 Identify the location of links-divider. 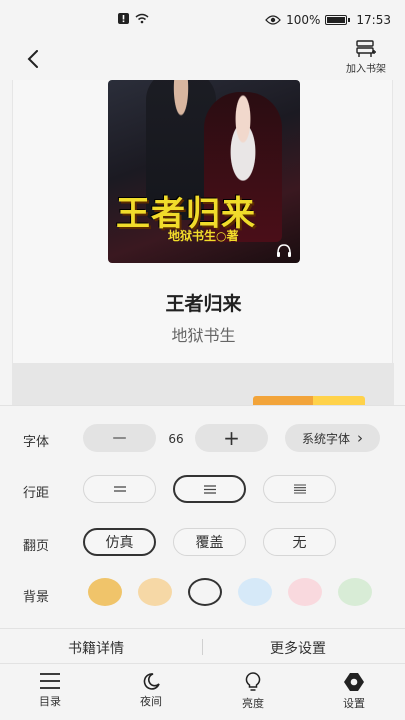
(202, 647).